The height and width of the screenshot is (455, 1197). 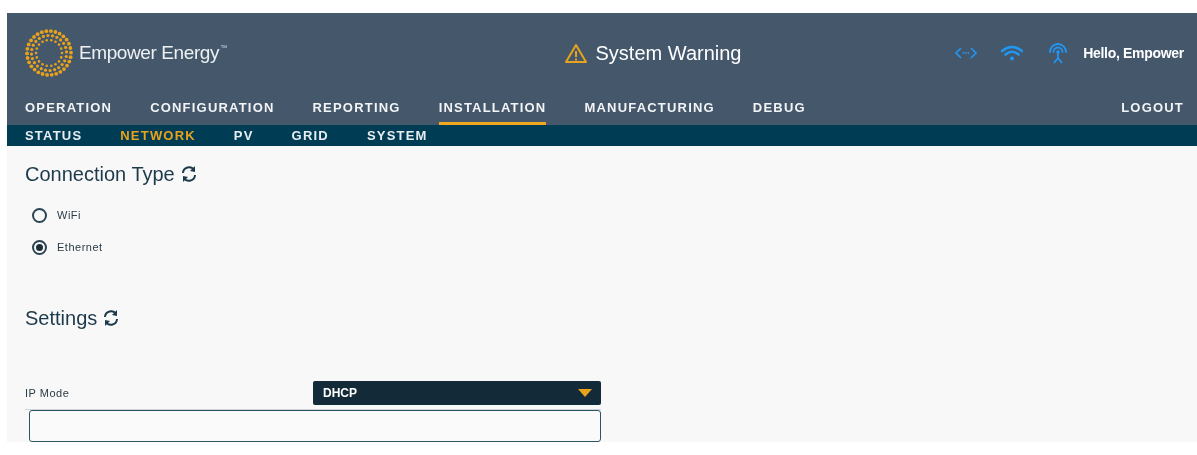 What do you see at coordinates (310, 135) in the screenshot?
I see `sub-nav-tab: GRID` at bounding box center [310, 135].